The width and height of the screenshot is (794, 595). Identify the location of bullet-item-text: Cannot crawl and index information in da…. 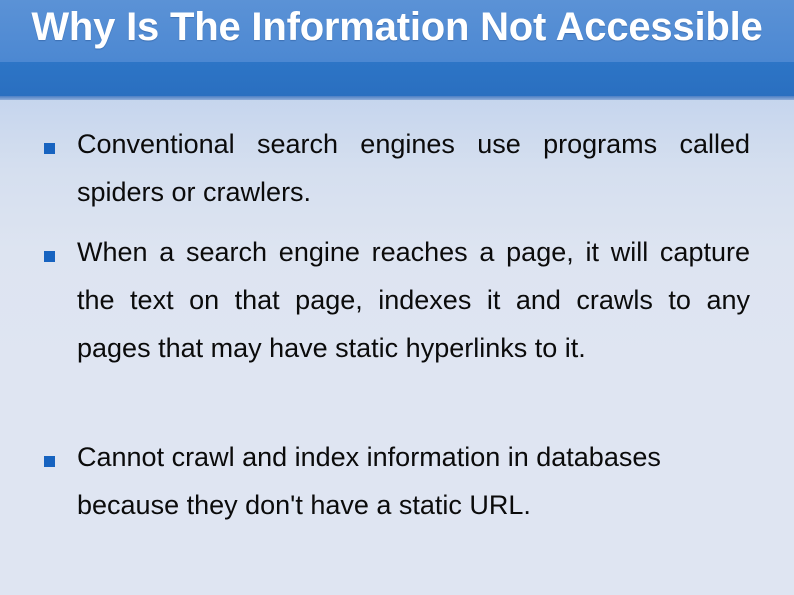
(369, 481).